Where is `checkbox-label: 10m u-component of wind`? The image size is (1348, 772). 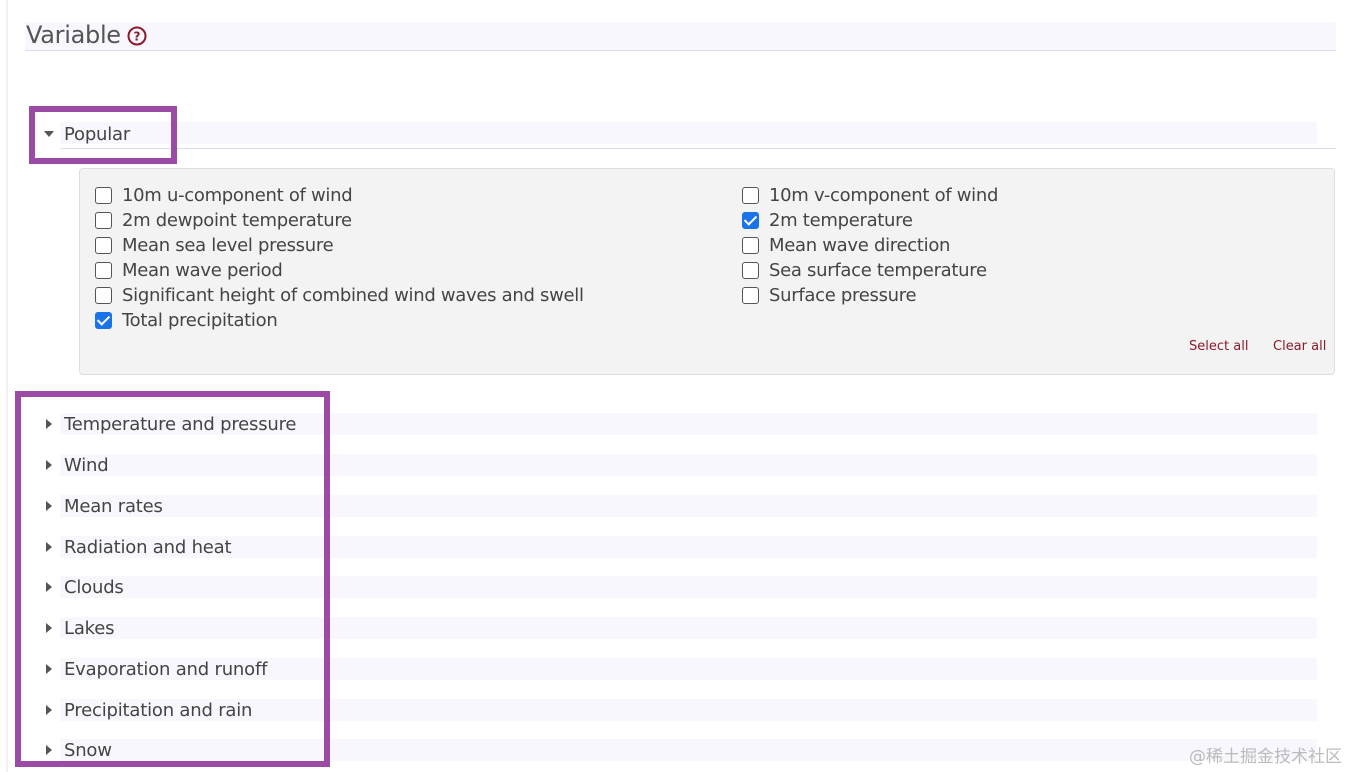
checkbox-label: 10m u-component of wind is located at coordinates (237, 195).